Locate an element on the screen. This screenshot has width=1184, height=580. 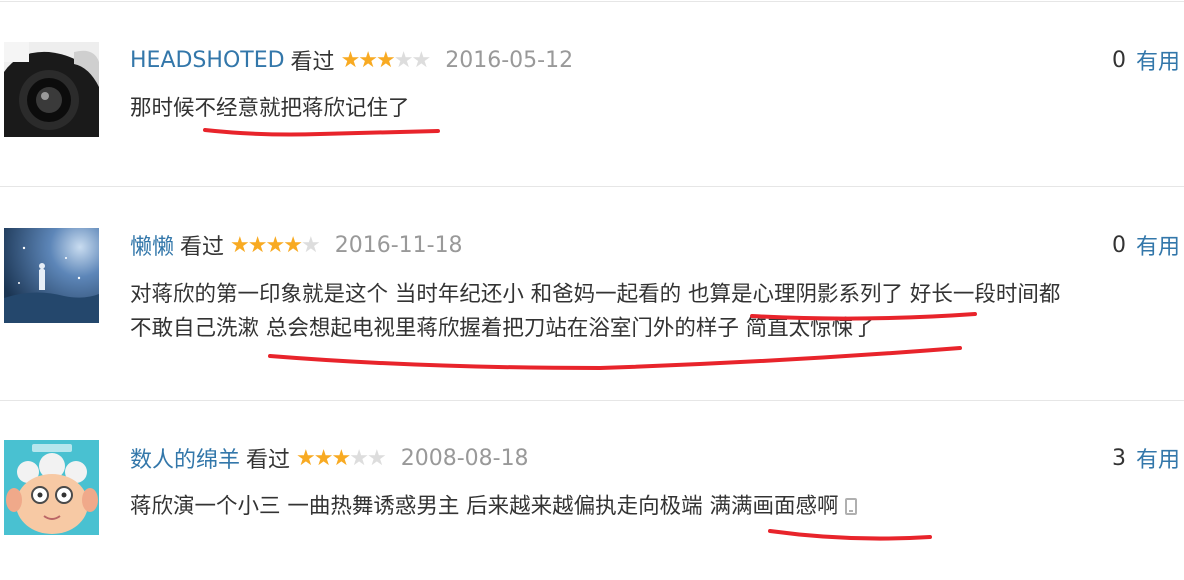
comment-text-line: 那时候不经意就把蒋欣记住了 is located at coordinates (270, 108).